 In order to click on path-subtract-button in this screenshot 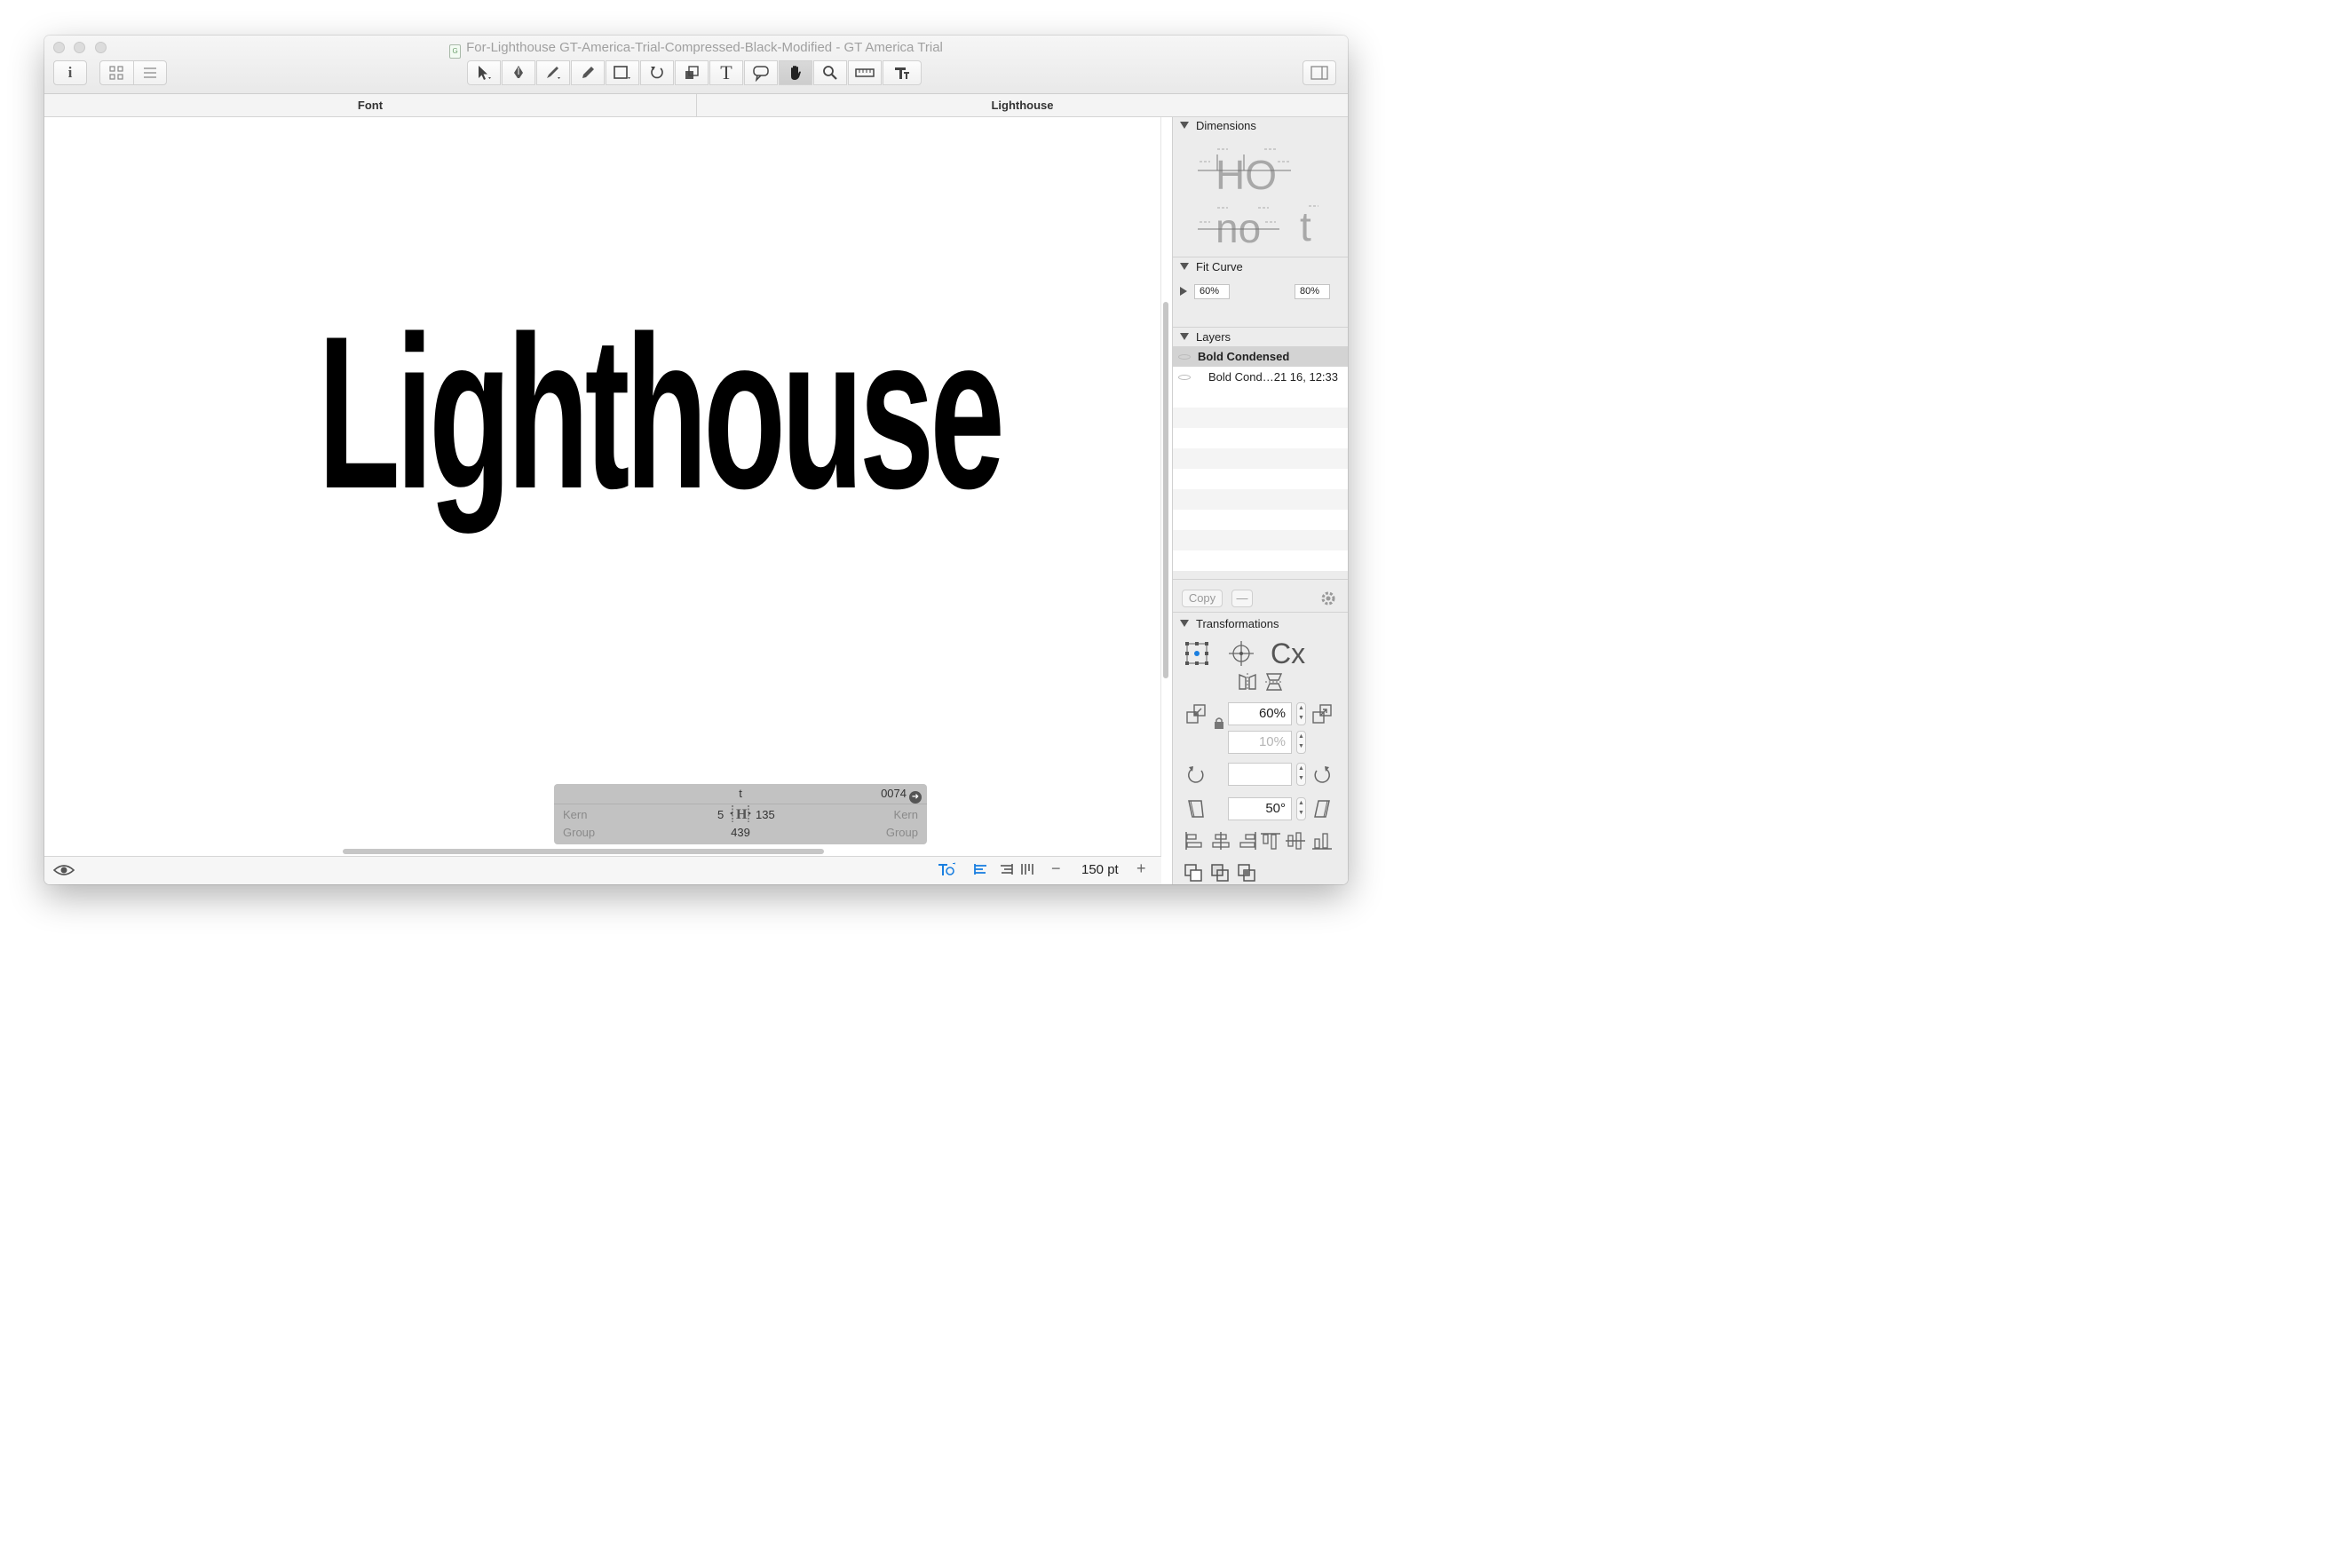, I will do `click(1220, 873)`.